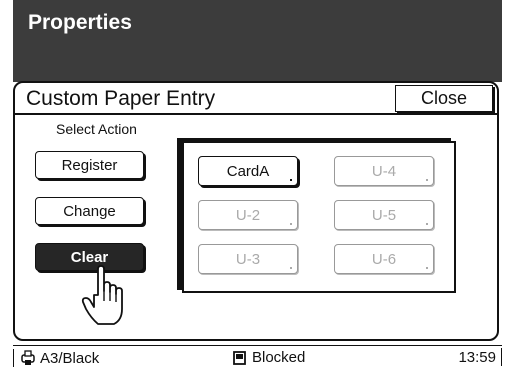 The height and width of the screenshot is (372, 506). Describe the element at coordinates (89, 211) in the screenshot. I see `change-button: Change` at that location.